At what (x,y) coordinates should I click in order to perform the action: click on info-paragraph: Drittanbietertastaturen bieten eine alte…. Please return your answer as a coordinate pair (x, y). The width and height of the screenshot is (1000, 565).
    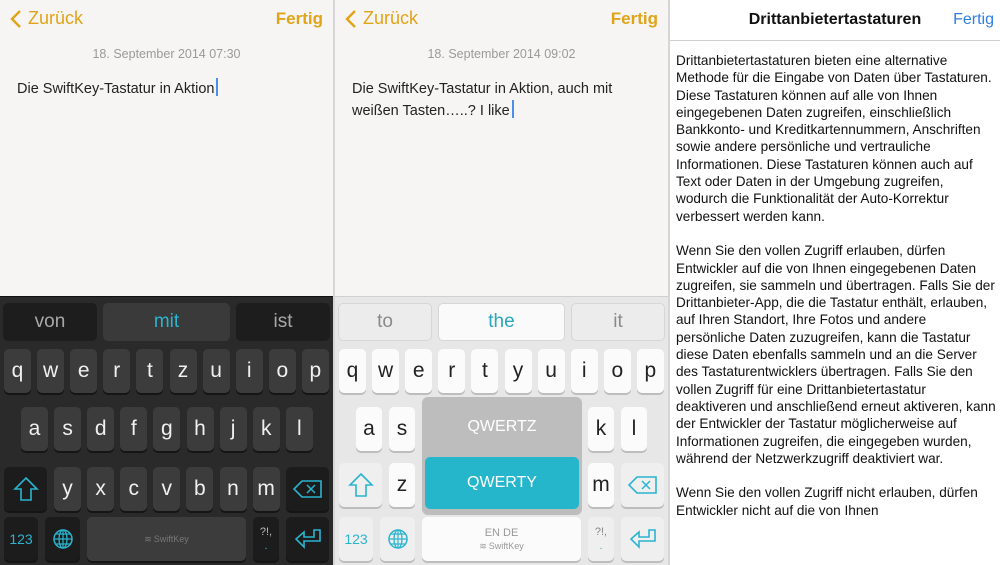
    Looking at the image, I should click on (834, 138).